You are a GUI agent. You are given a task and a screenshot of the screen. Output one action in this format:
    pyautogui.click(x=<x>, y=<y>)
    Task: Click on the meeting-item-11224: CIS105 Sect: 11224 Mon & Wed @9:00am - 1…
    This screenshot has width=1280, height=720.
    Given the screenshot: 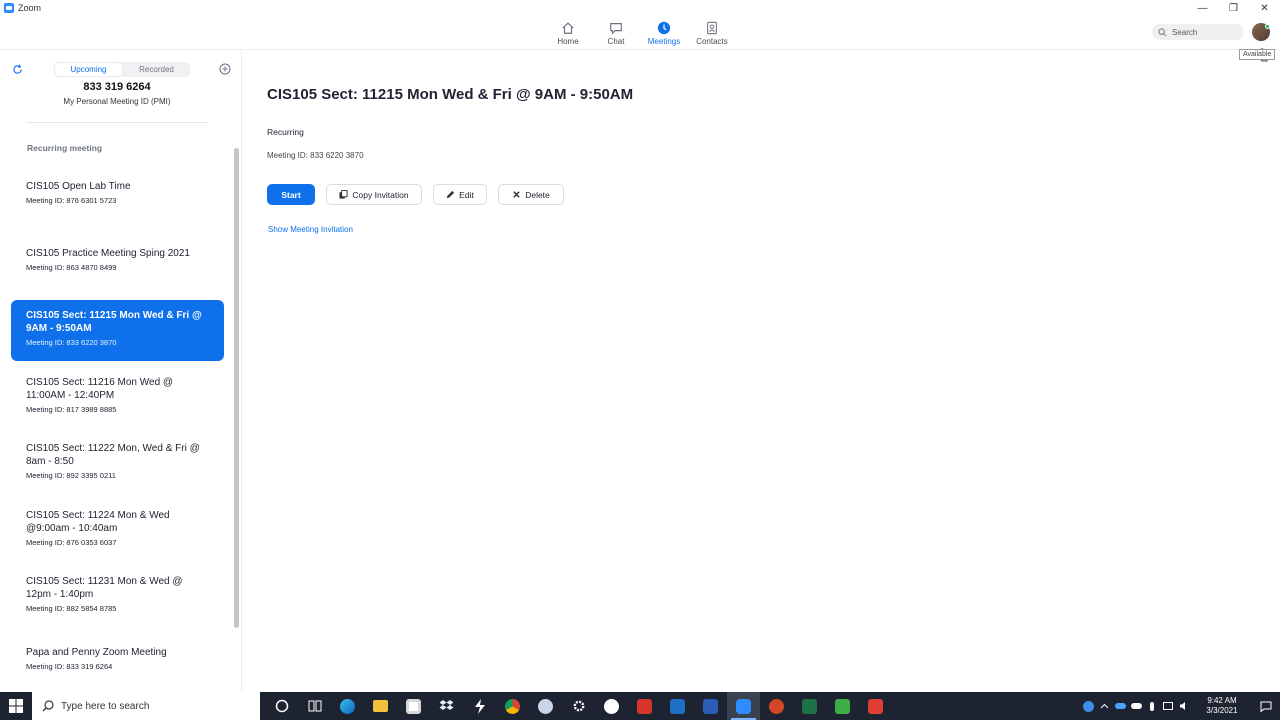 What is the action you would take?
    pyautogui.click(x=117, y=528)
    